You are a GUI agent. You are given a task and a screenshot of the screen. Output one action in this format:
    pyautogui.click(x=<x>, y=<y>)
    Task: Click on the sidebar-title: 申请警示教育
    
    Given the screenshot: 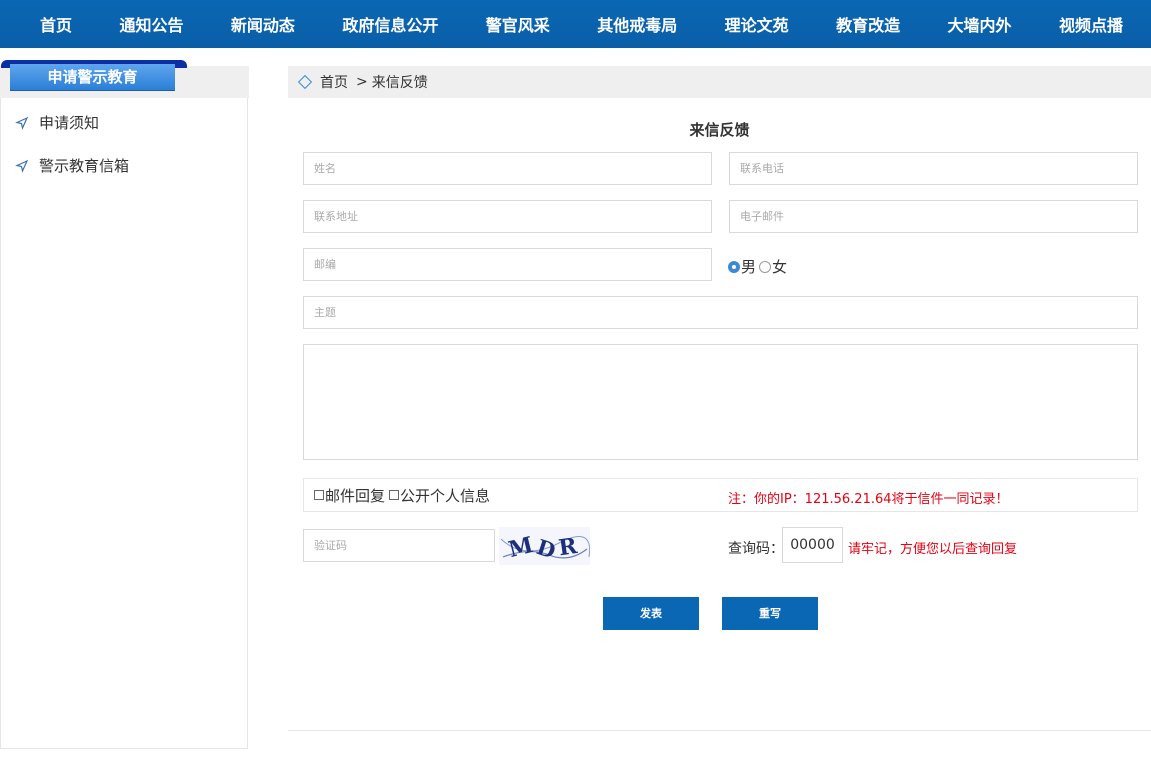 What is the action you would take?
    pyautogui.click(x=92, y=77)
    